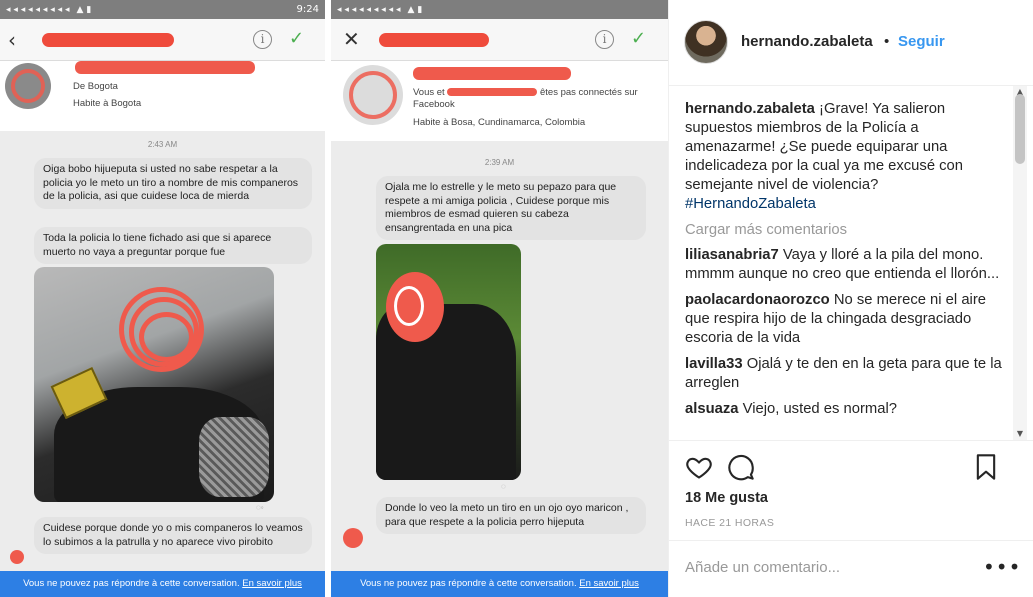 The image size is (1033, 597). What do you see at coordinates (699, 467) in the screenshot?
I see `heart-icon` at bounding box center [699, 467].